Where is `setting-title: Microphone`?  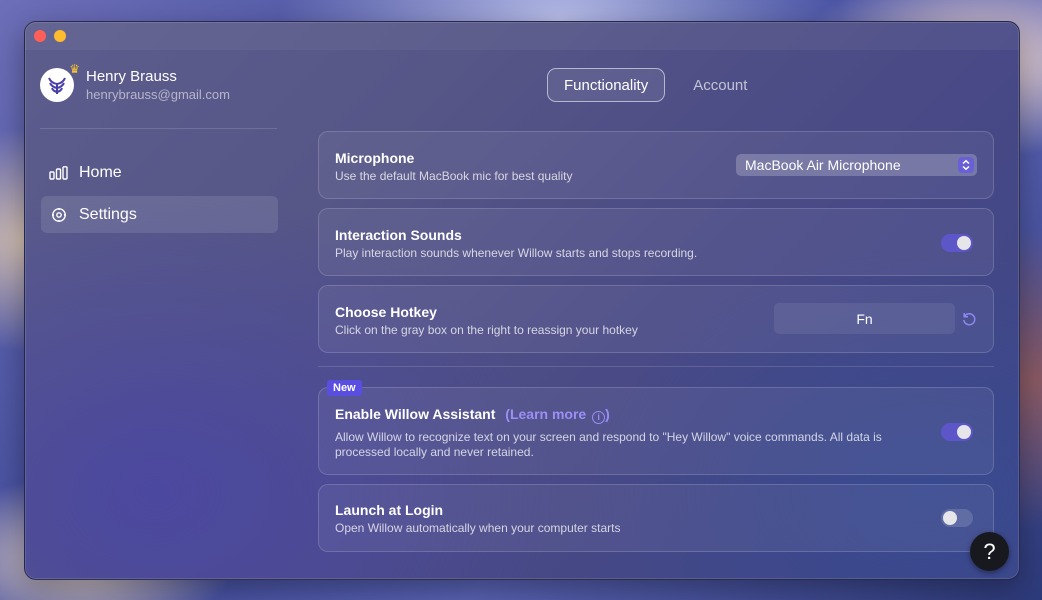
setting-title: Microphone is located at coordinates (375, 158).